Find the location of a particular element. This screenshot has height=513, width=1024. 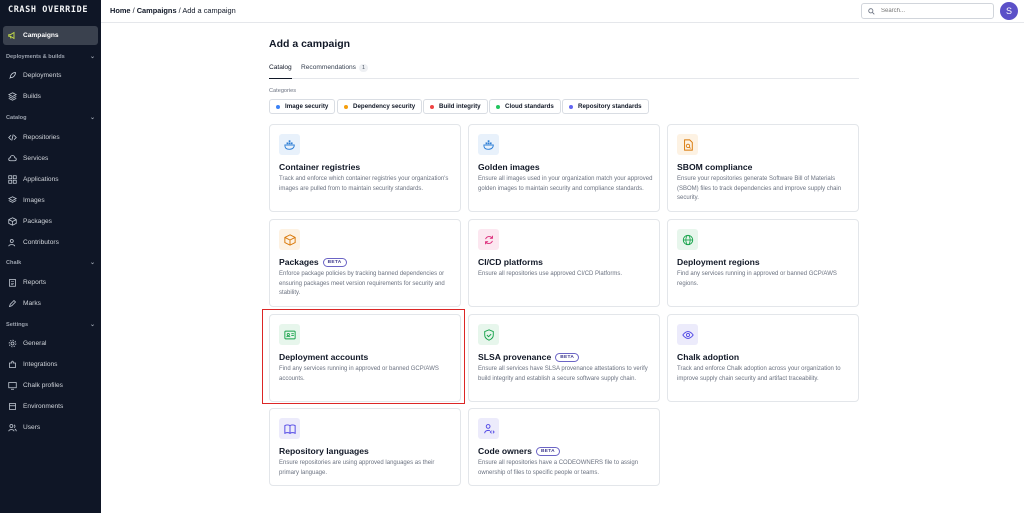

search-input is located at coordinates (936, 11).